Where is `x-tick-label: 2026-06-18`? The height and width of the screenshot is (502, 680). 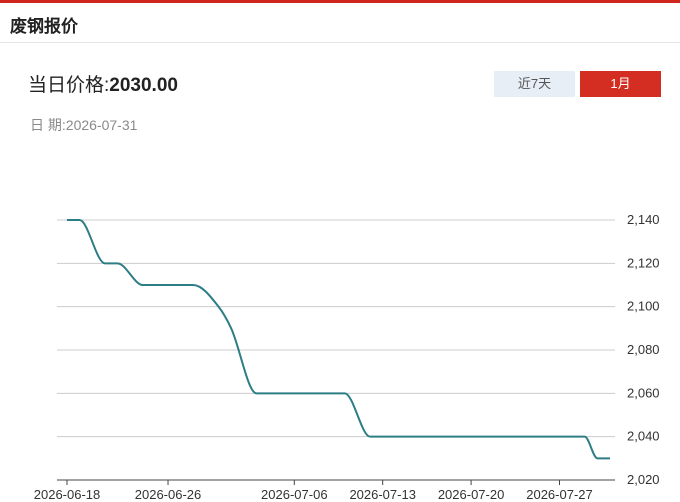
x-tick-label: 2026-06-18 is located at coordinates (67, 494).